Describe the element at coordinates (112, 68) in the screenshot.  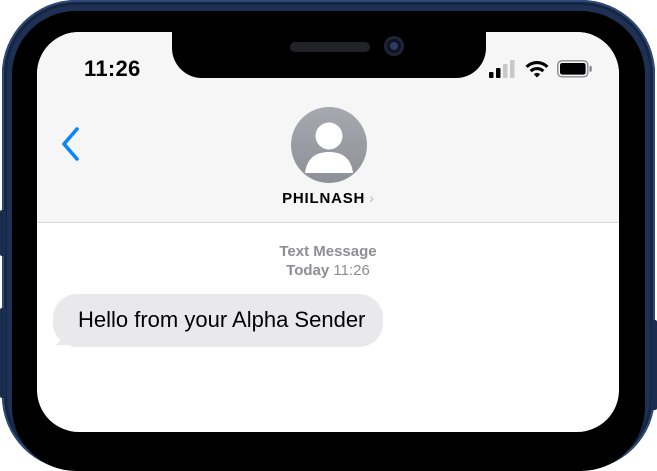
I see `status-time: 11:26` at that location.